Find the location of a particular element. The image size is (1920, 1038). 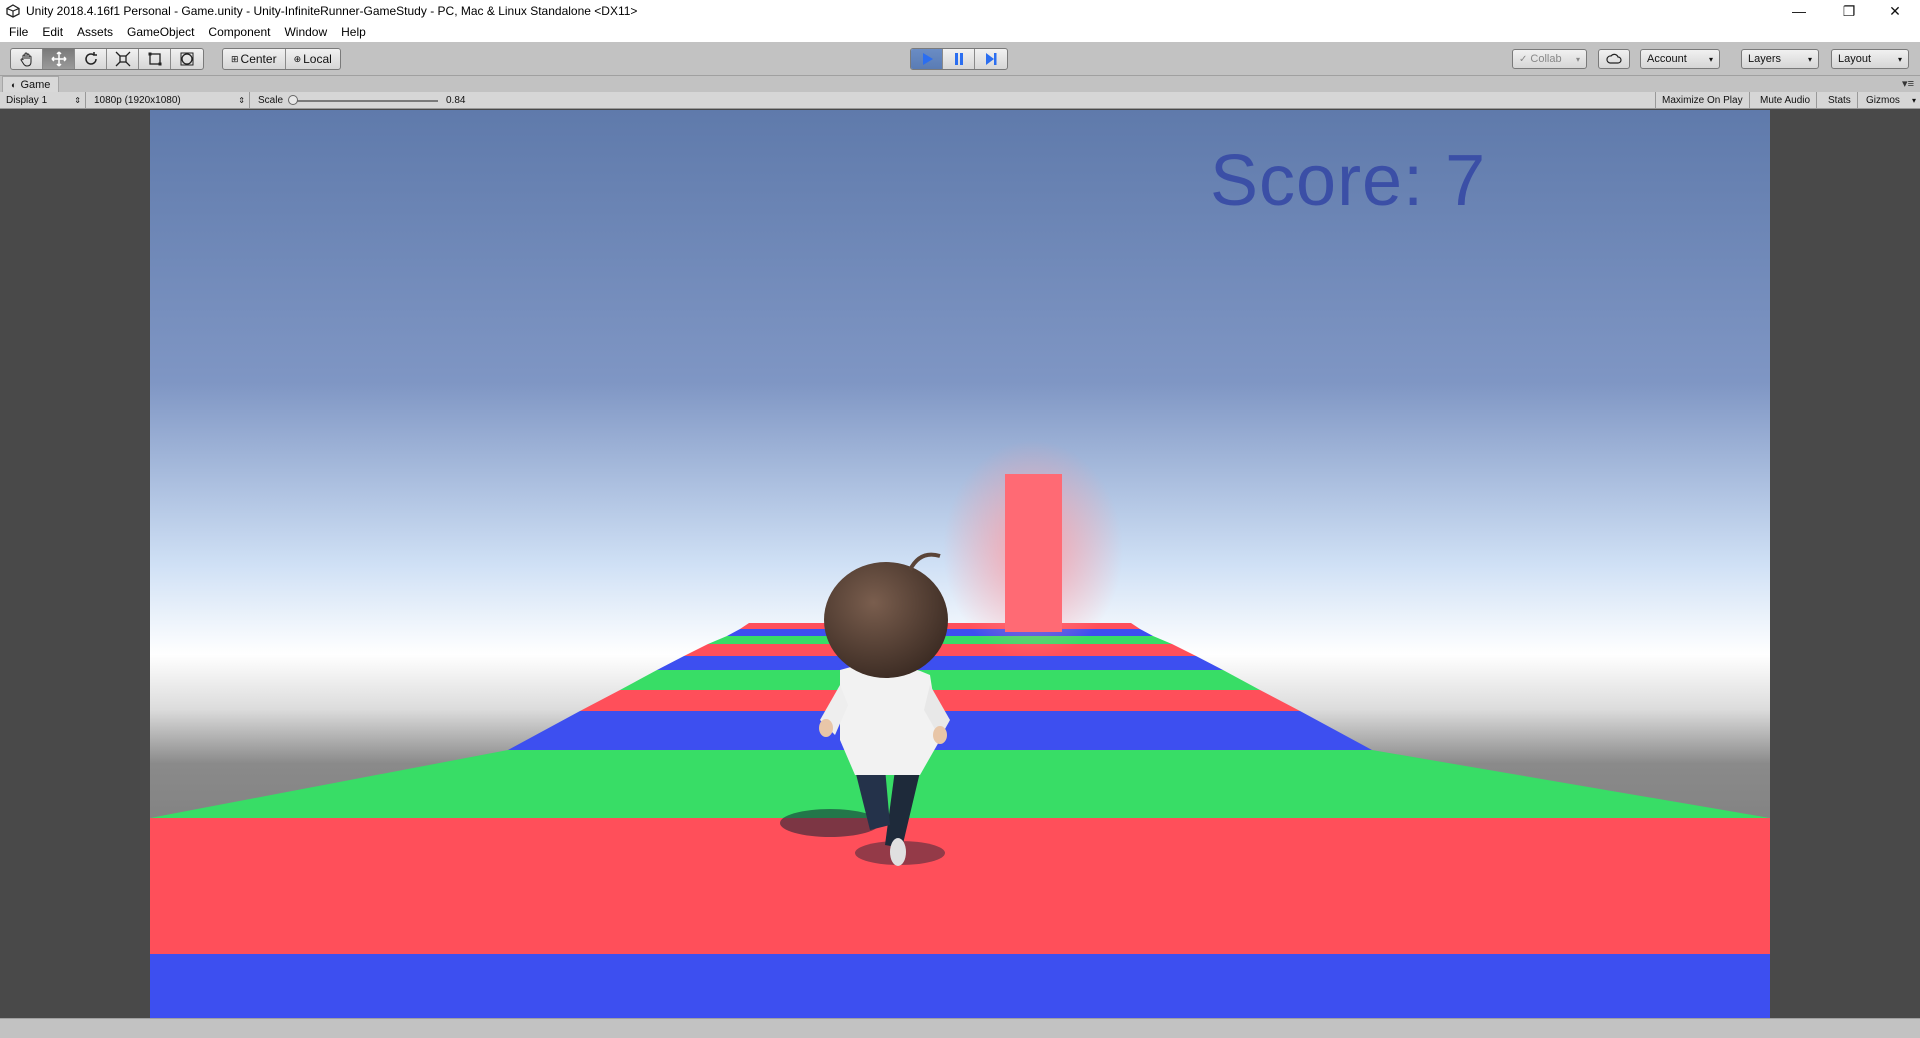

minimize-icon: — is located at coordinates (1799, 11).